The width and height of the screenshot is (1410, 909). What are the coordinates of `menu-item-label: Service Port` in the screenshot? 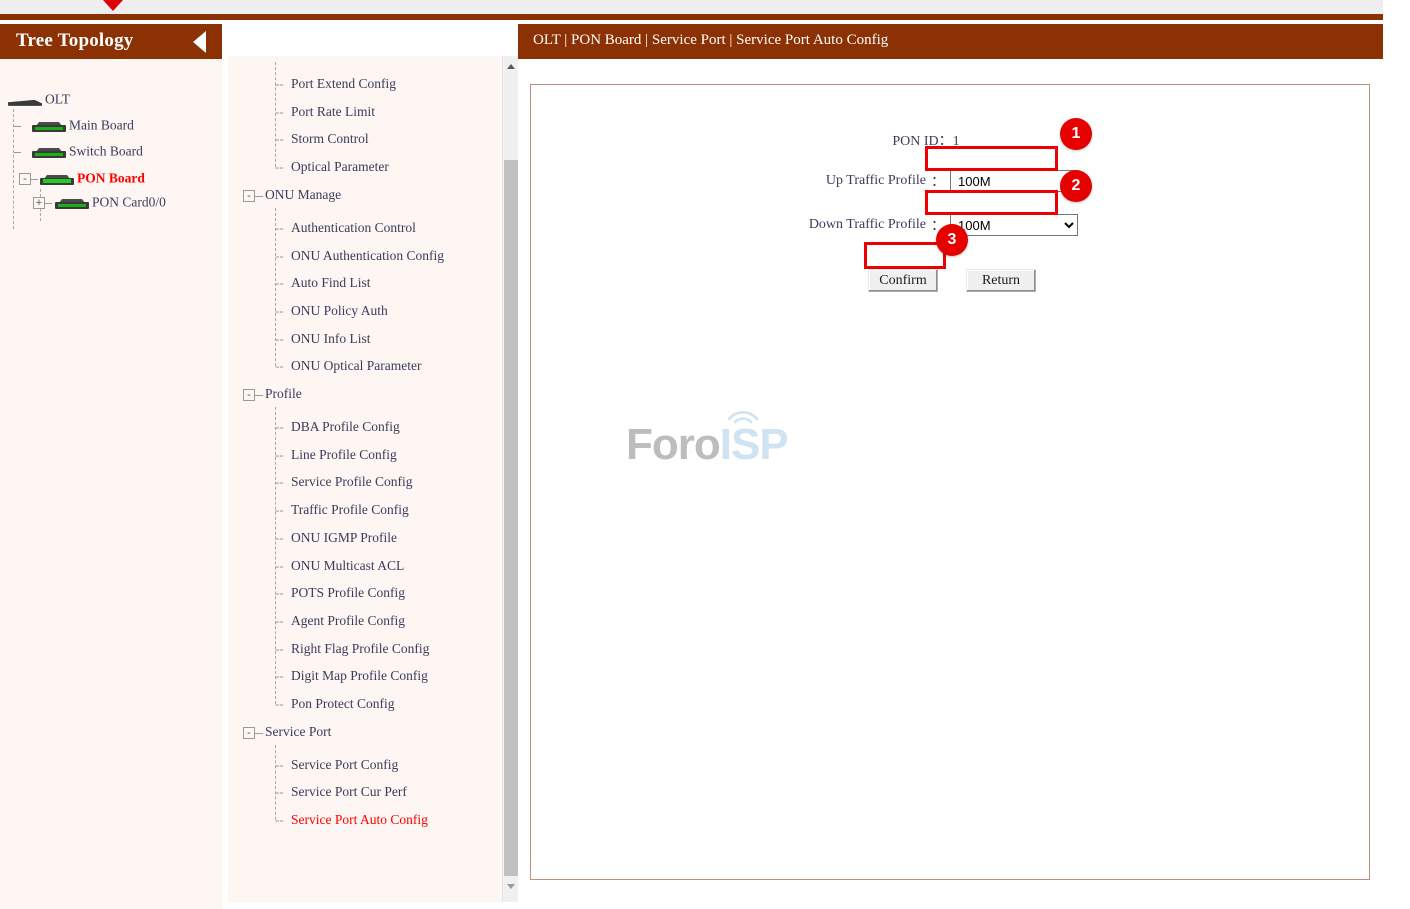 It's located at (298, 731).